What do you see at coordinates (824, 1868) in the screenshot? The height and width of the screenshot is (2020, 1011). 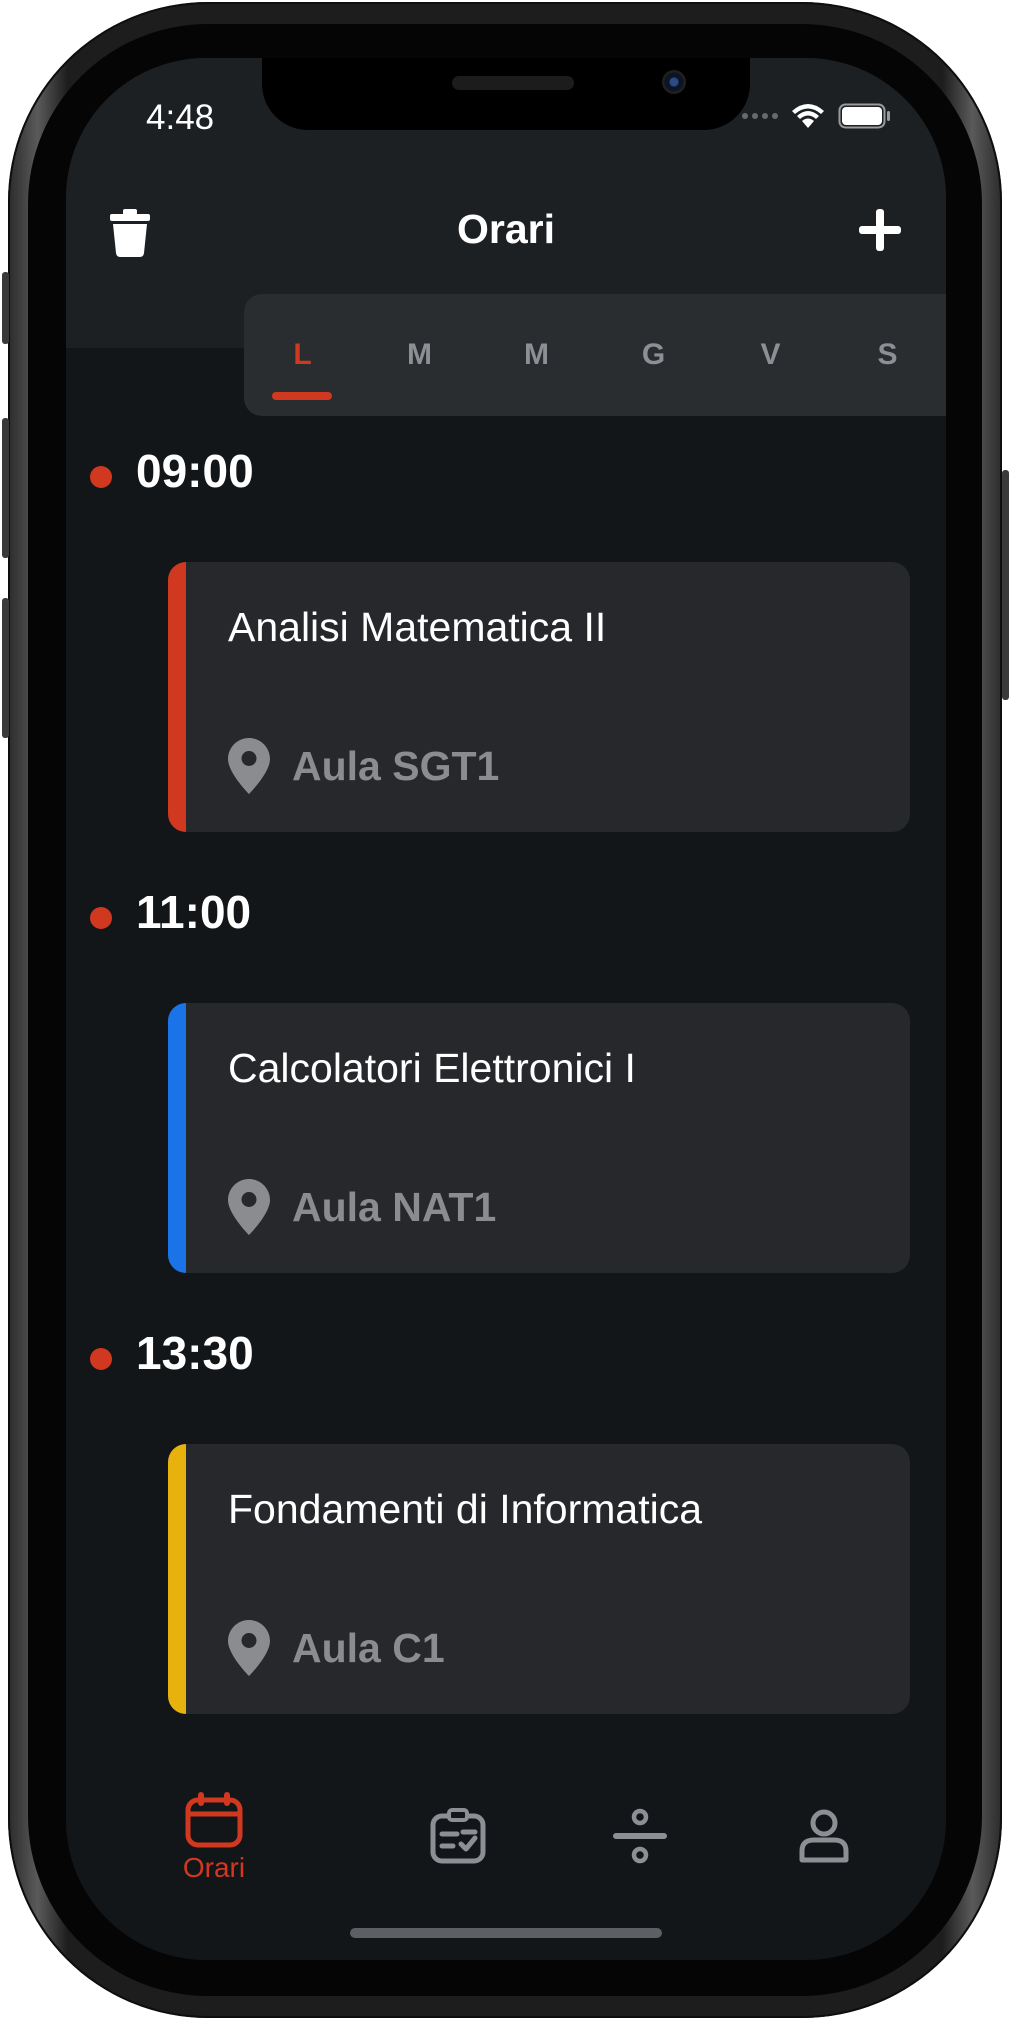 I see `tab-profile` at bounding box center [824, 1868].